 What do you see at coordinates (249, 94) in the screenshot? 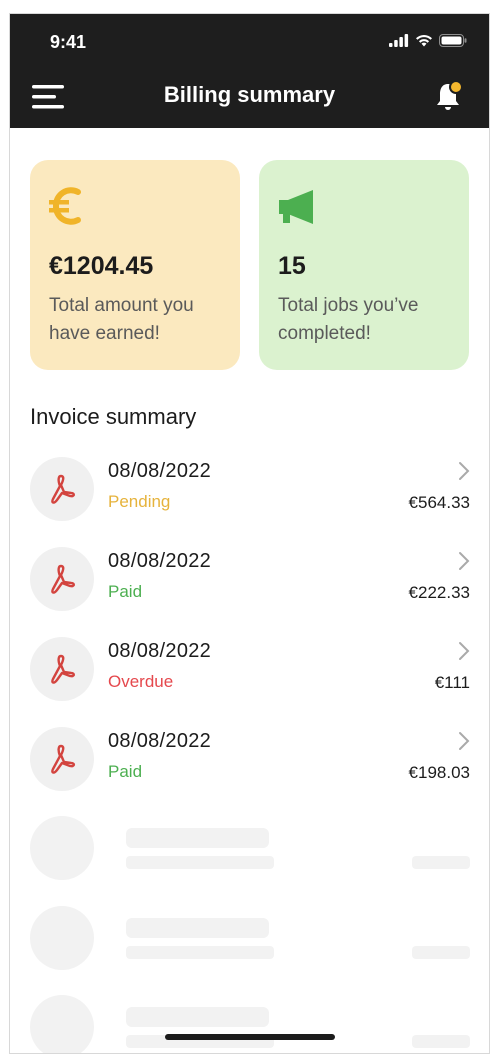
I see `page-title: Billing summary` at bounding box center [249, 94].